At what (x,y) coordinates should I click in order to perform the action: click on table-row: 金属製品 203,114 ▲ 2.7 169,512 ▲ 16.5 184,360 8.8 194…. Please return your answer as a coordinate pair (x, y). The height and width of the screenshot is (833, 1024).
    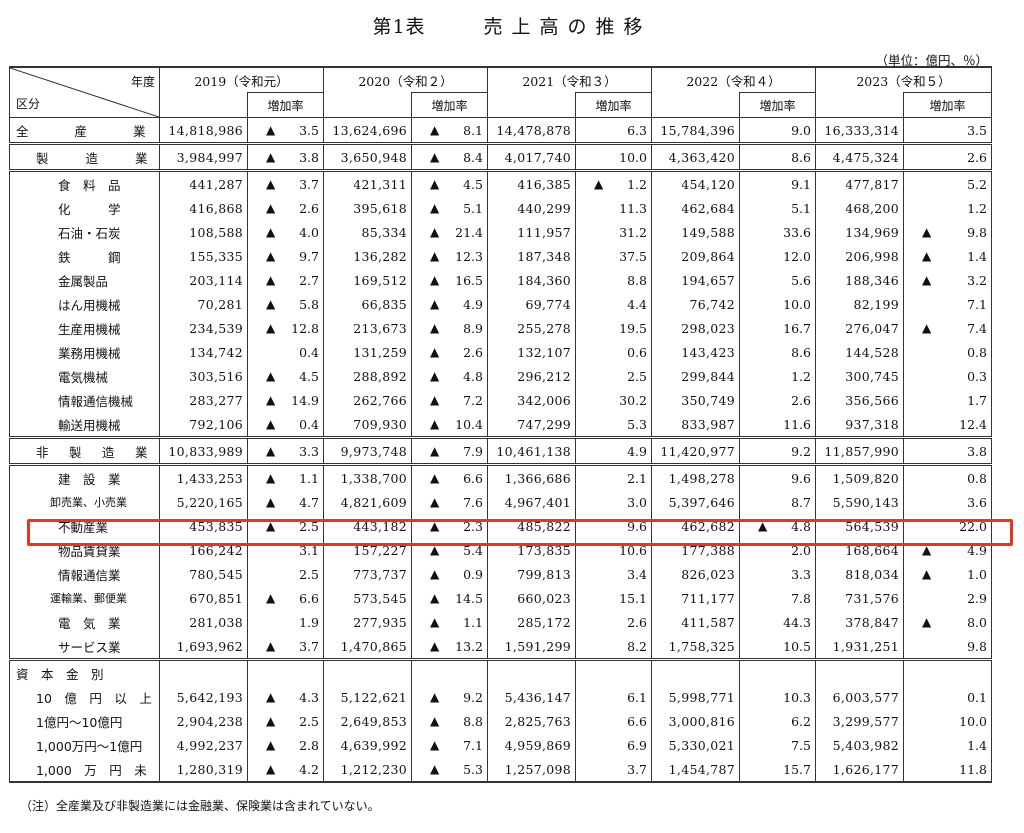
    Looking at the image, I should click on (500, 280).